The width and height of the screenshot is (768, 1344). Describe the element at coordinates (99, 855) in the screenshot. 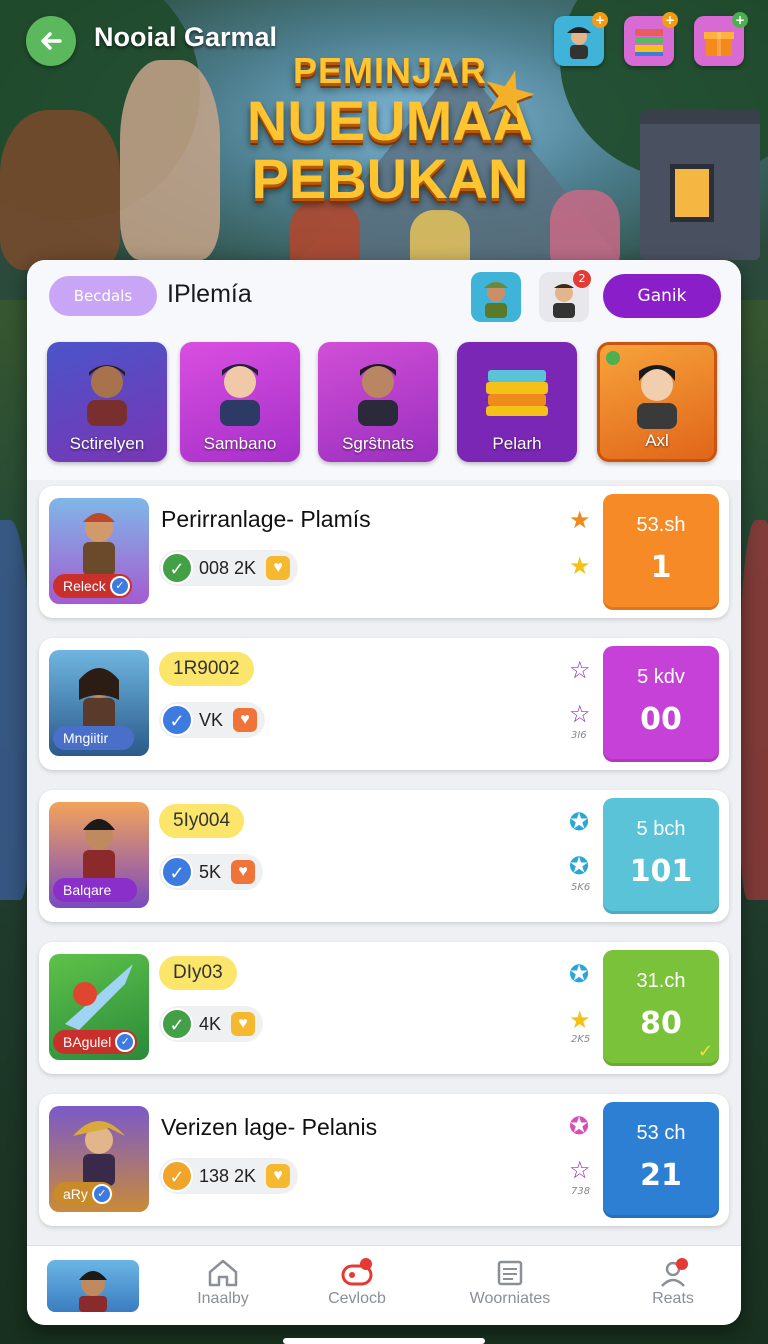

I see `game-thumbnail: Balqare` at that location.